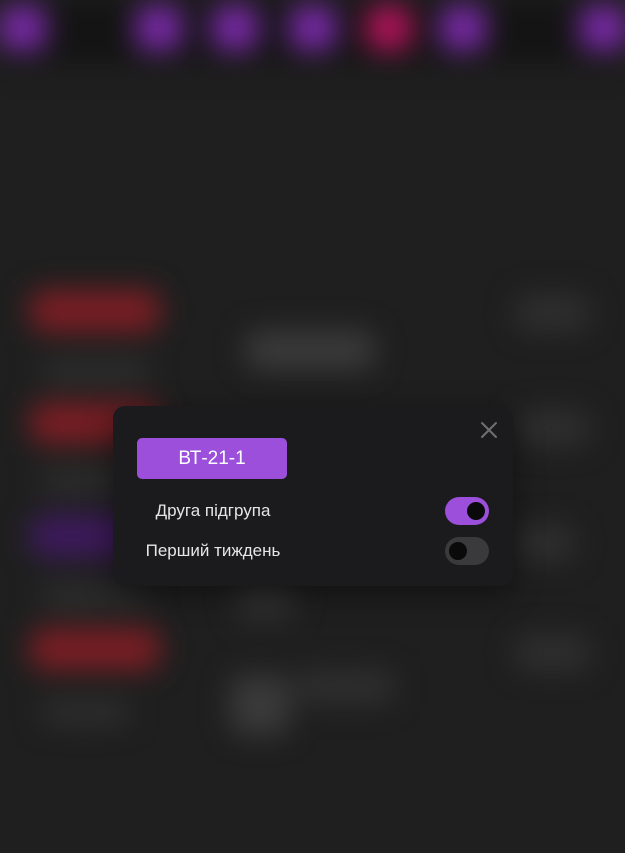 Image resolution: width=625 pixels, height=853 pixels. I want to click on blurred-top-bar, so click(312, 32).